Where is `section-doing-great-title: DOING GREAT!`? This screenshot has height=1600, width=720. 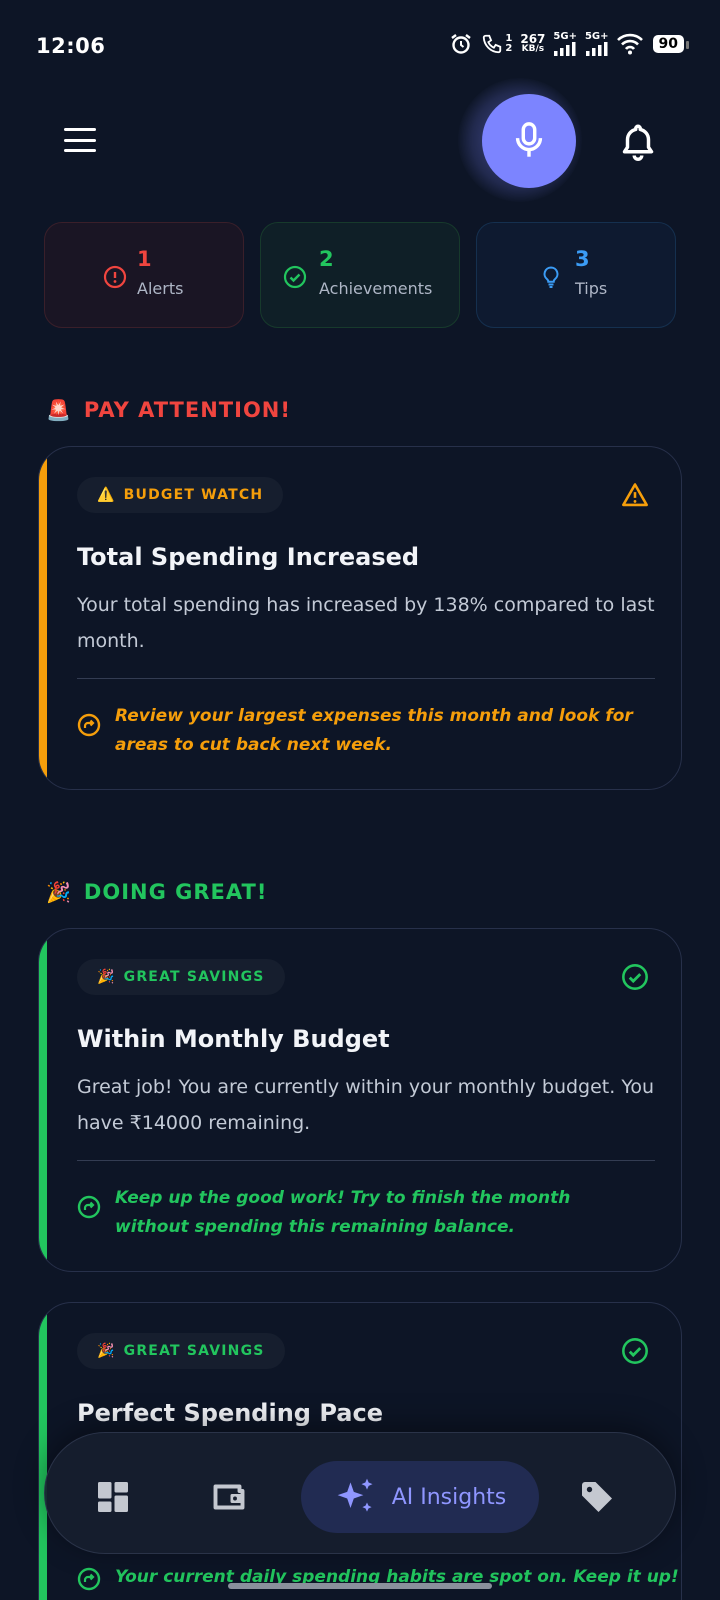
section-doing-great-title: DOING GREAT! is located at coordinates (175, 892).